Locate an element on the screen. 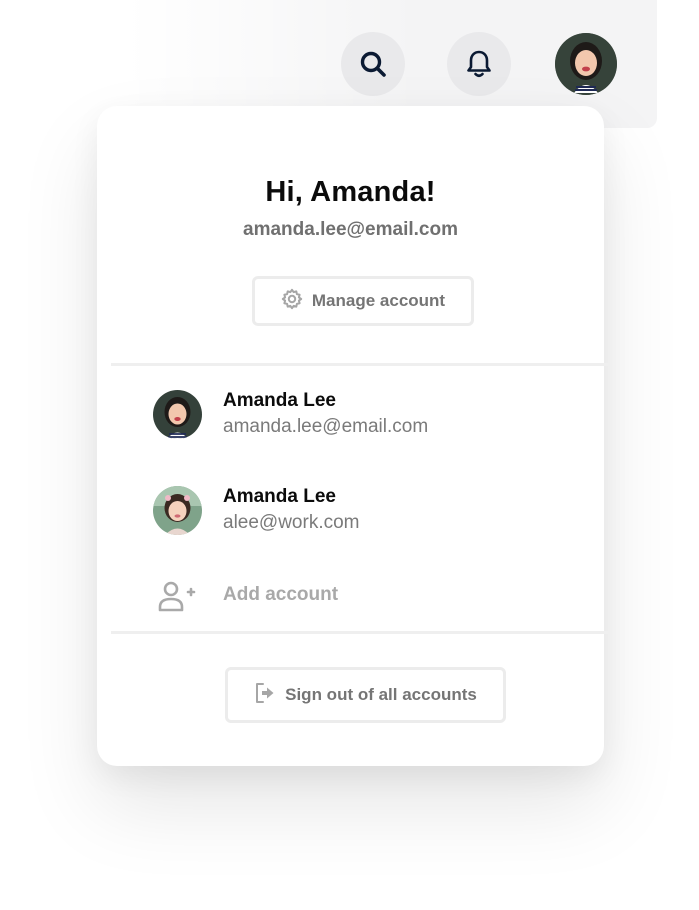 The image size is (699, 910). add-account-button: Add account is located at coordinates (307, 596).